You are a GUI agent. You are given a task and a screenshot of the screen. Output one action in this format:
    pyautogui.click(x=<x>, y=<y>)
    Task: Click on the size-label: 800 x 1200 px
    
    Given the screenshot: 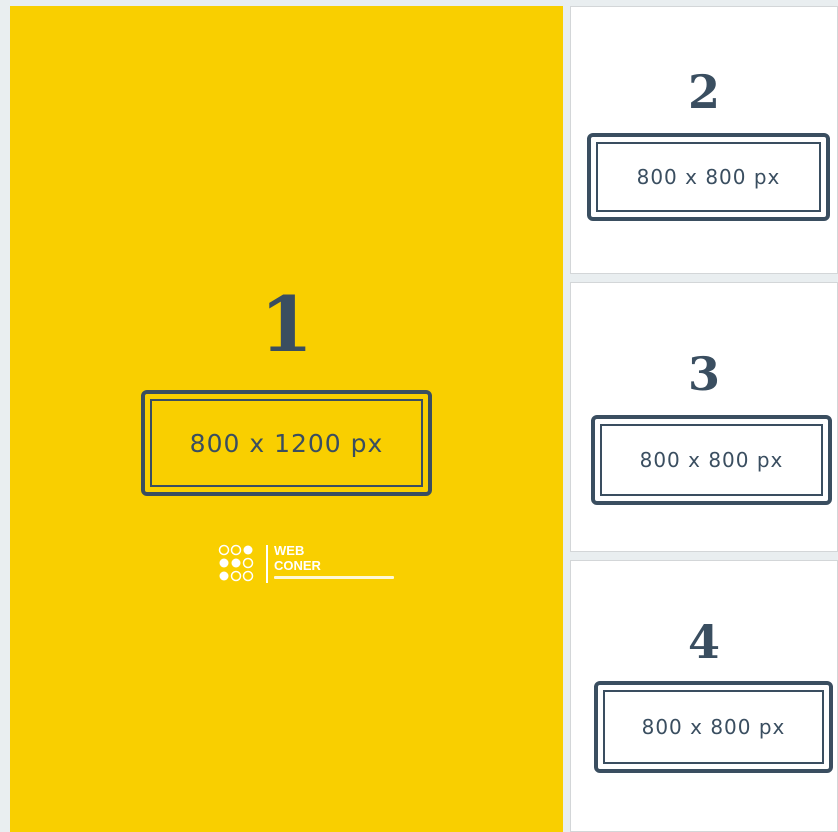 What is the action you would take?
    pyautogui.click(x=286, y=443)
    